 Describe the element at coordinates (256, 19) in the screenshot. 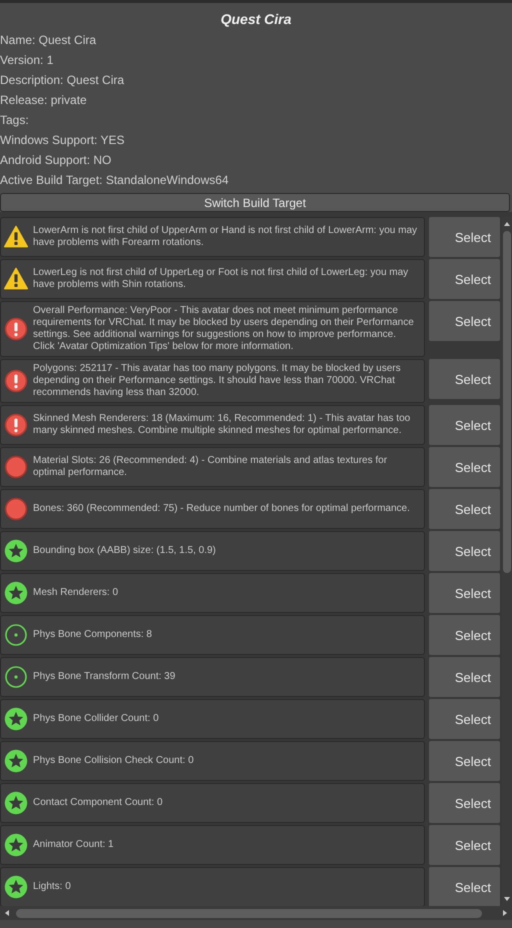

I see `avatar-title: Quest Cira` at that location.